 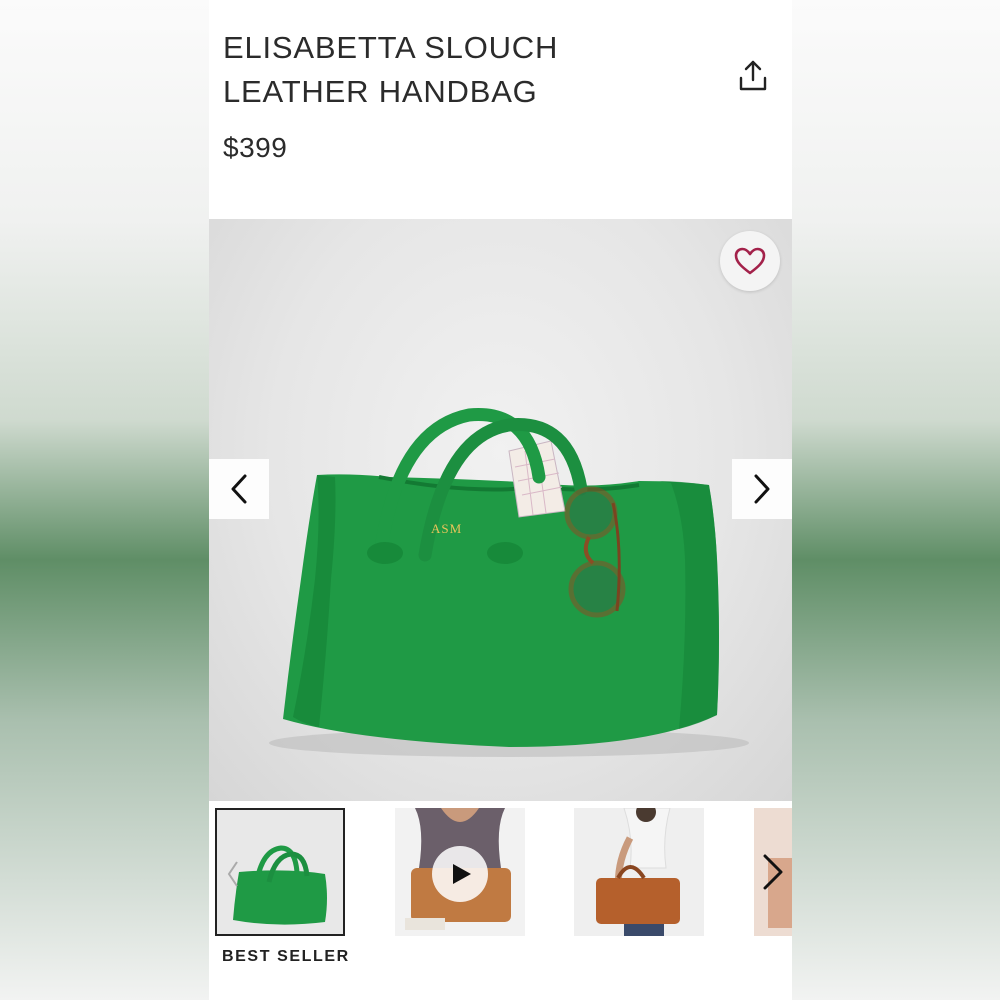 What do you see at coordinates (446, 528) in the screenshot?
I see `monogram: ASM` at bounding box center [446, 528].